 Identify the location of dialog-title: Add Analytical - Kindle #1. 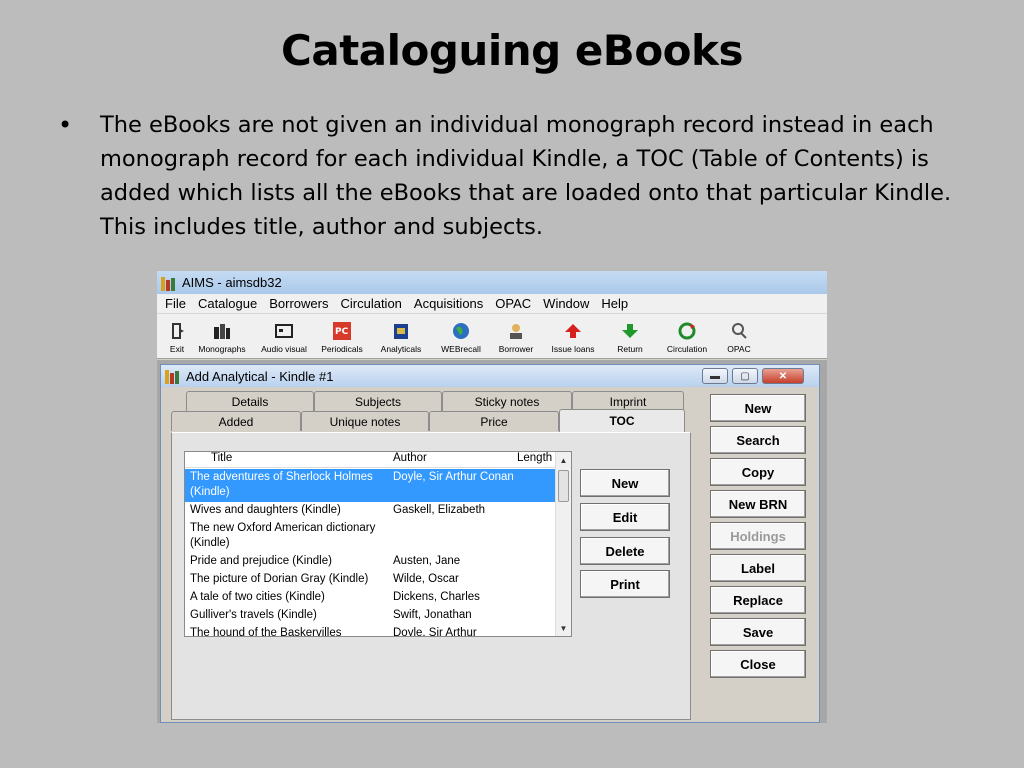
(260, 376).